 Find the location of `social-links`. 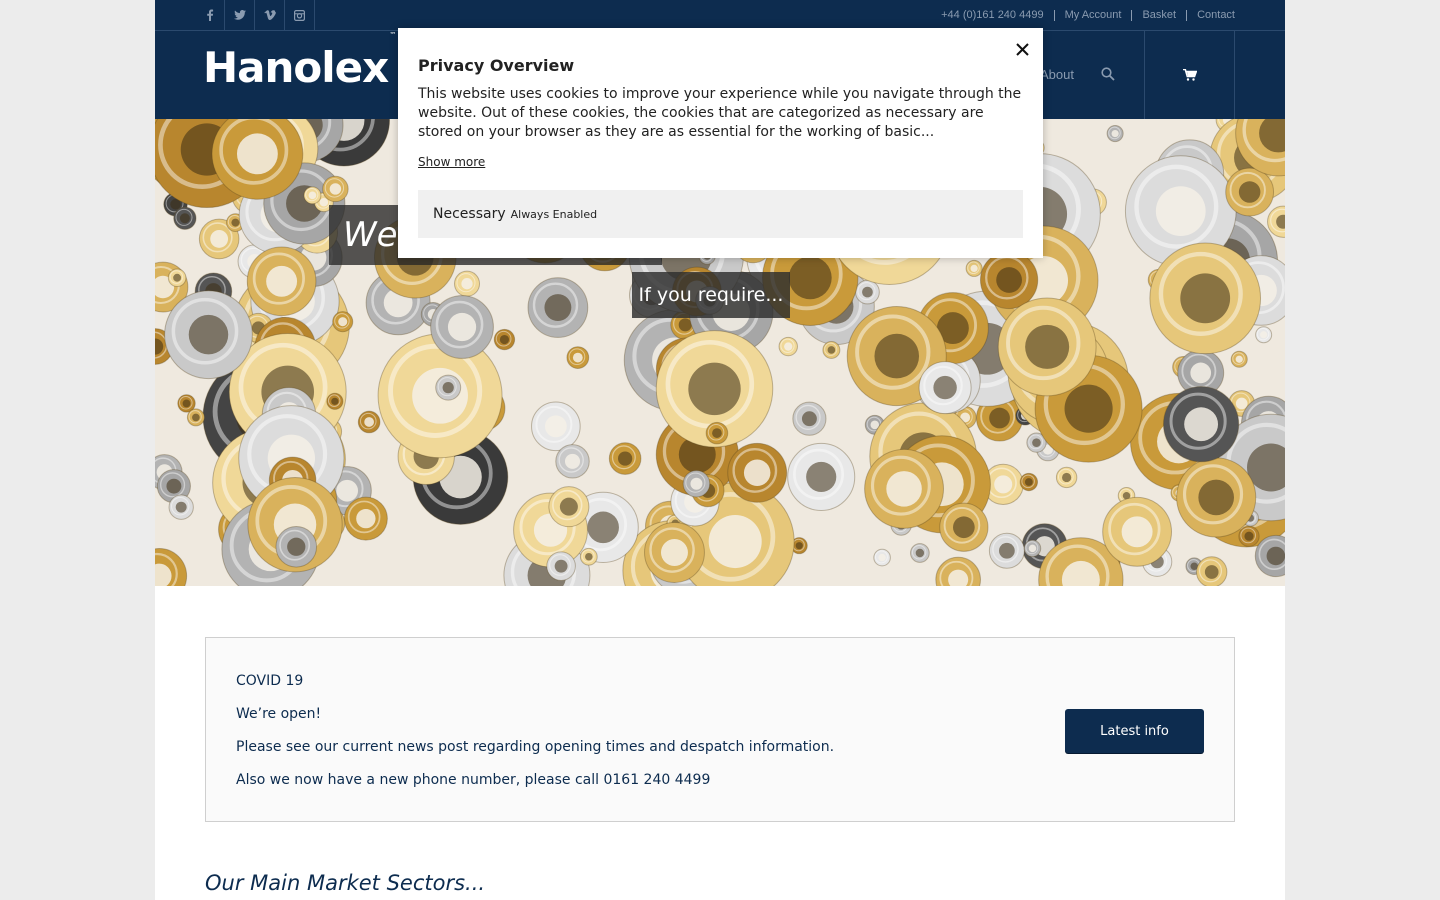

social-links is located at coordinates (255, 15).